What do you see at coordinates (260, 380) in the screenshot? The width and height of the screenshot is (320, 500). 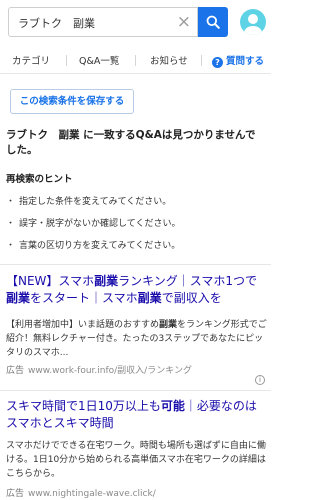 I see `info-icon: i` at bounding box center [260, 380].